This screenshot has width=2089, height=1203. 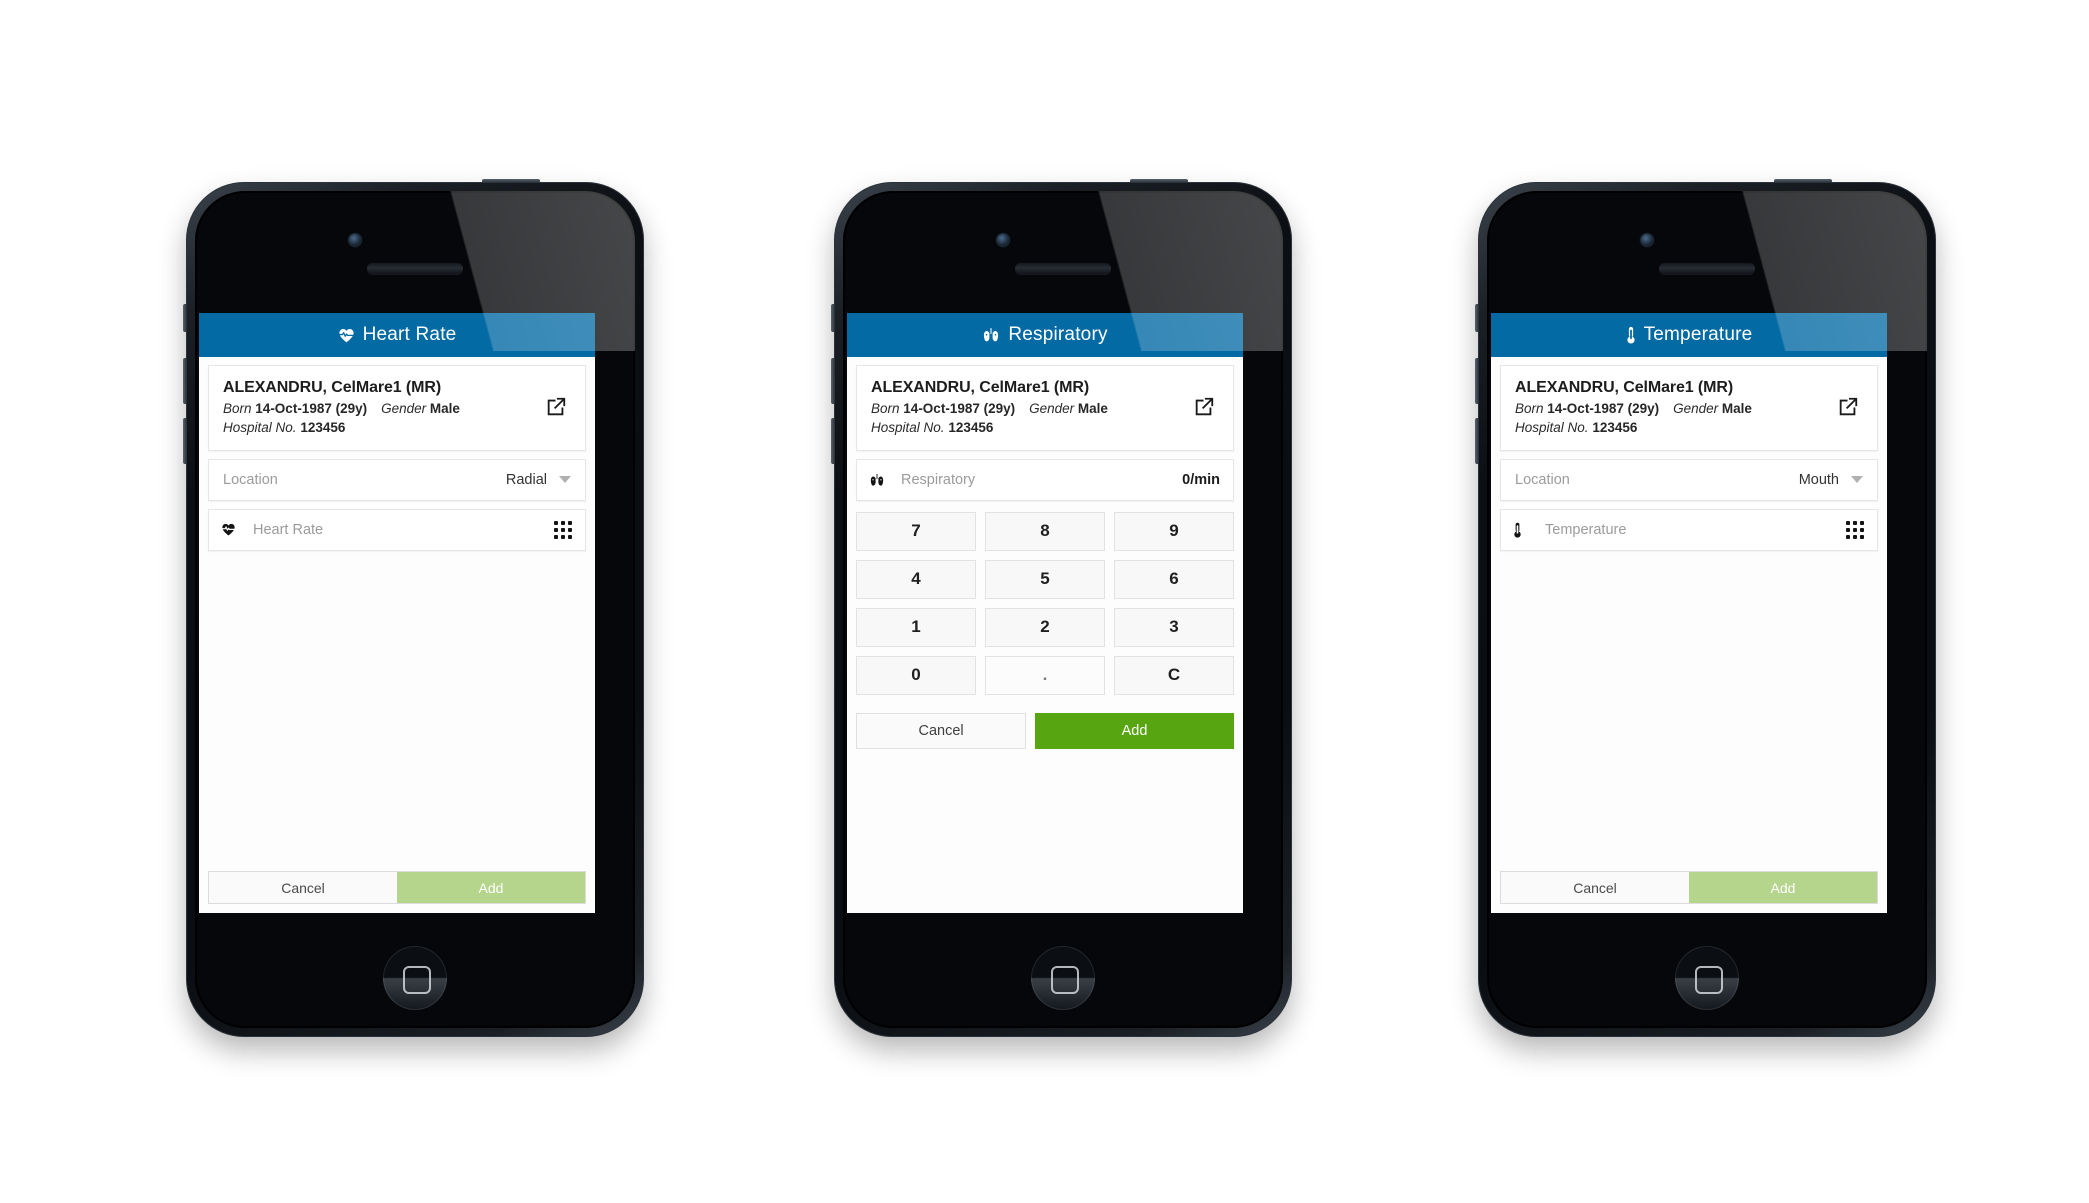 What do you see at coordinates (1698, 334) in the screenshot?
I see `appbar-title: Temperature` at bounding box center [1698, 334].